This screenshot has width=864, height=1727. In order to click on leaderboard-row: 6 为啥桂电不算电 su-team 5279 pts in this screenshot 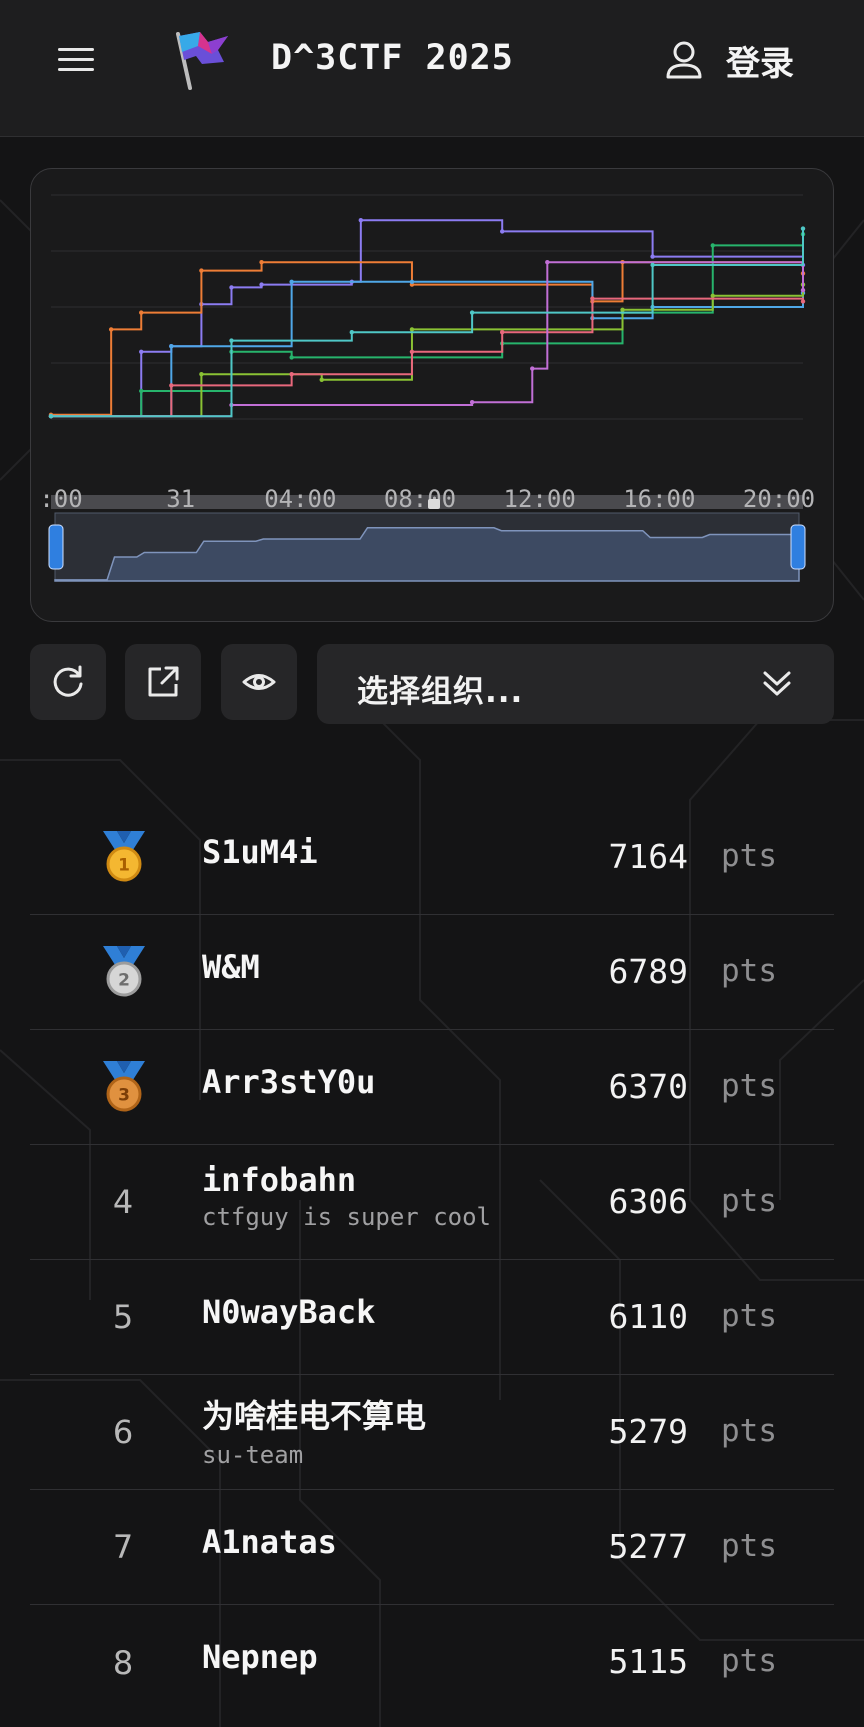, I will do `click(432, 1432)`.